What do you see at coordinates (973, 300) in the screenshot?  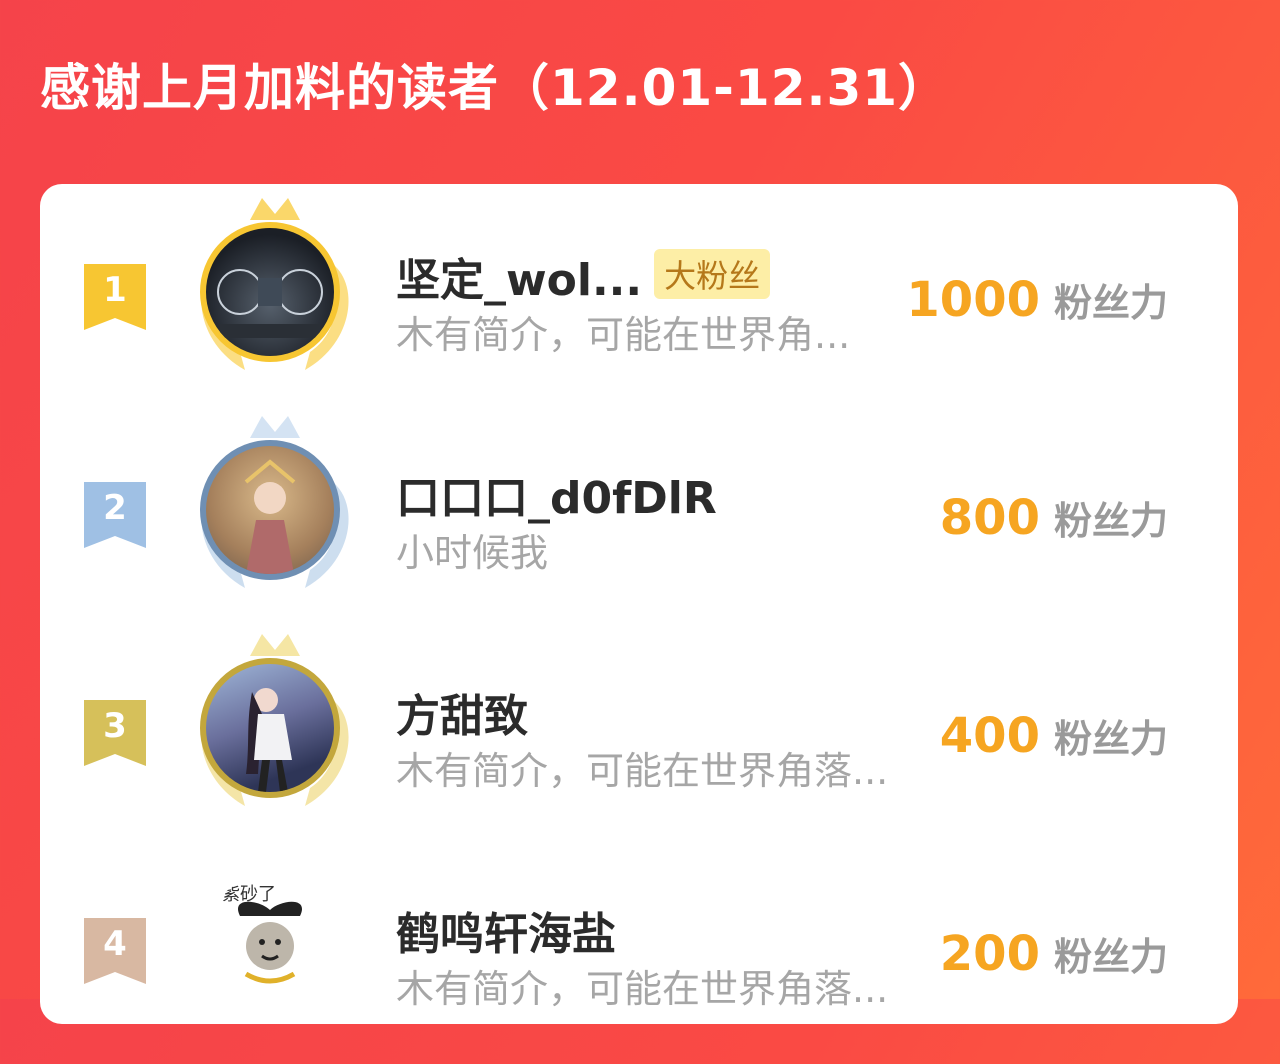 I see `score-value: 1000` at bounding box center [973, 300].